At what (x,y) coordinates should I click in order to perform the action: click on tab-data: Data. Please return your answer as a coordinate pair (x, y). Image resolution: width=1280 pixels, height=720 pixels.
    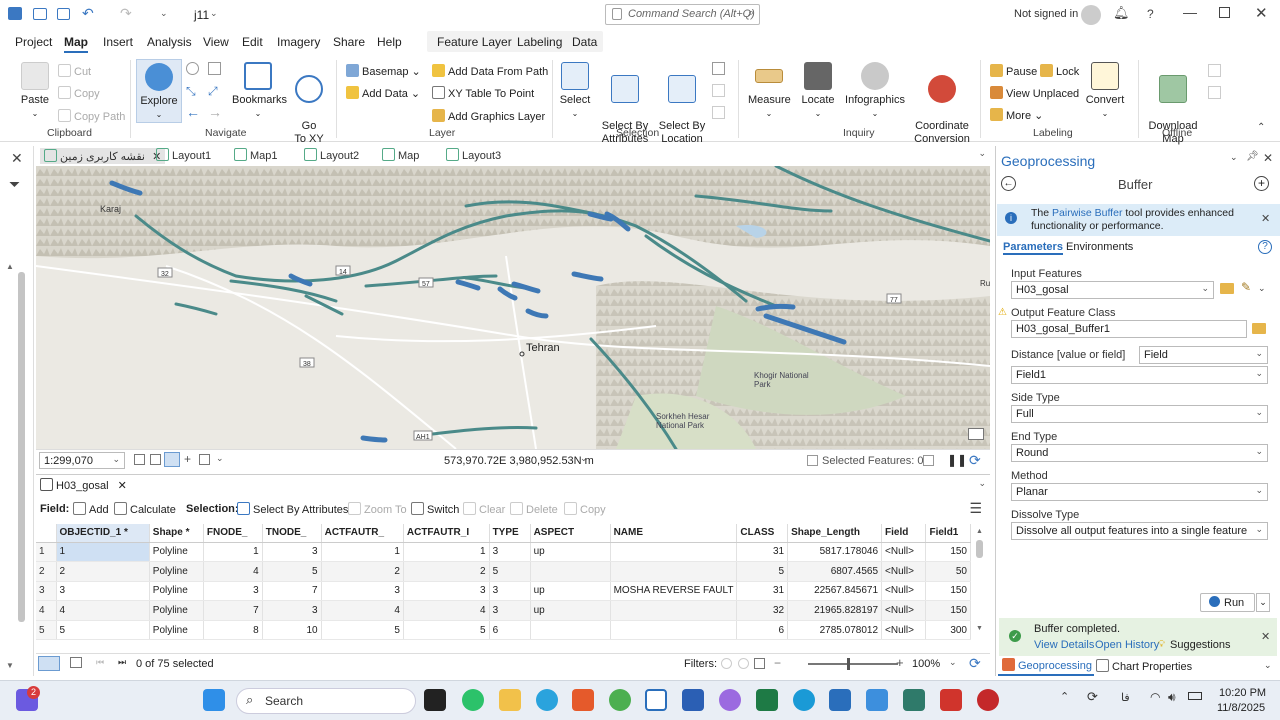
    Looking at the image, I should click on (584, 42).